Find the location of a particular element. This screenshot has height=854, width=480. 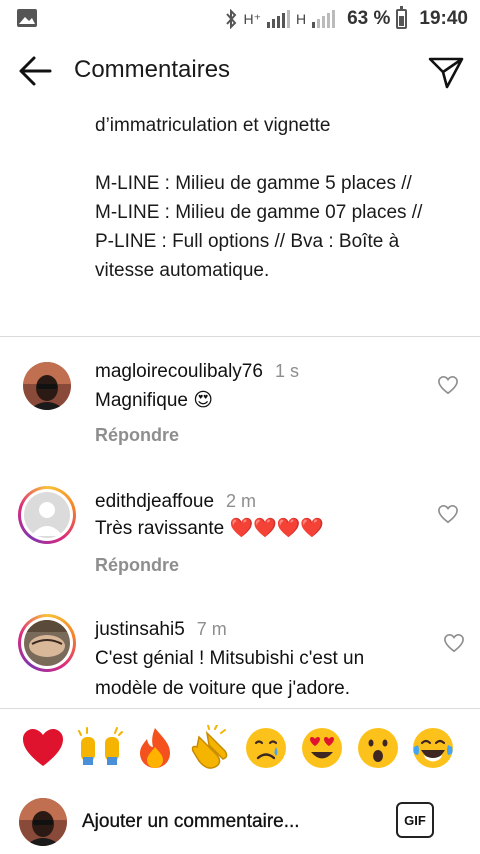

paper-plane-icon is located at coordinates (446, 72).